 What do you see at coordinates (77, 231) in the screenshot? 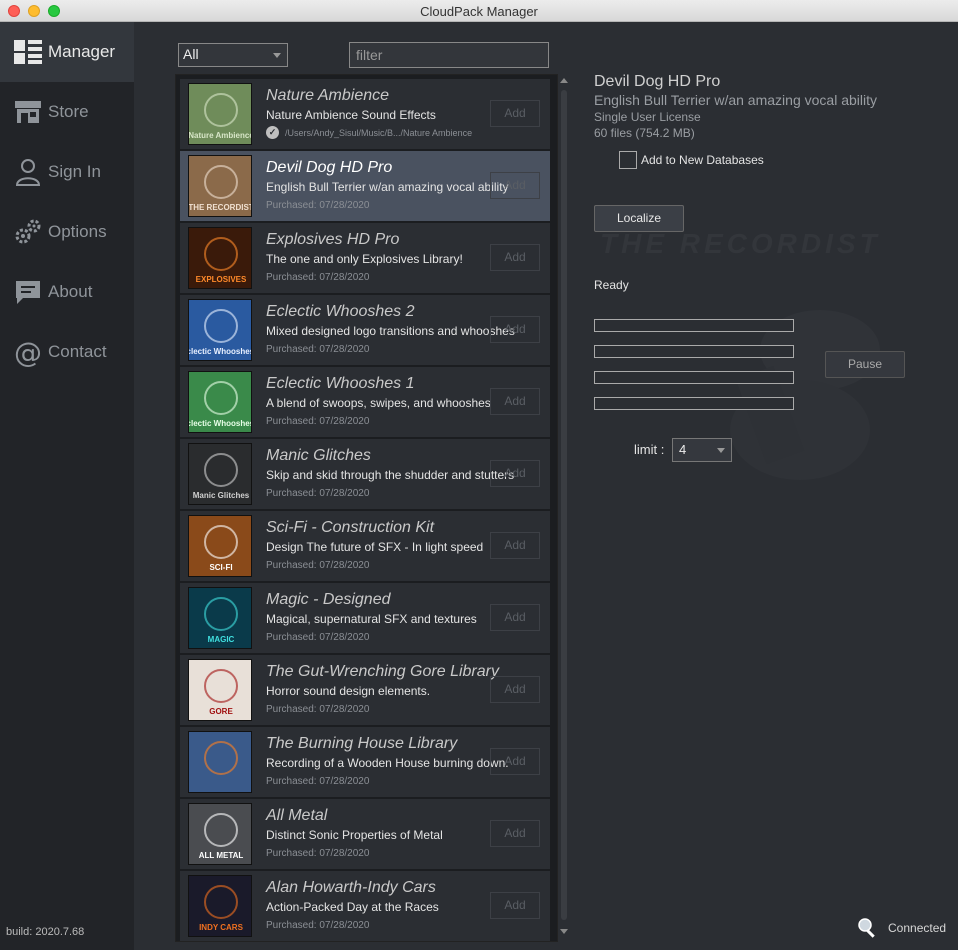
I see `sidebar-item-label: Options` at bounding box center [77, 231].